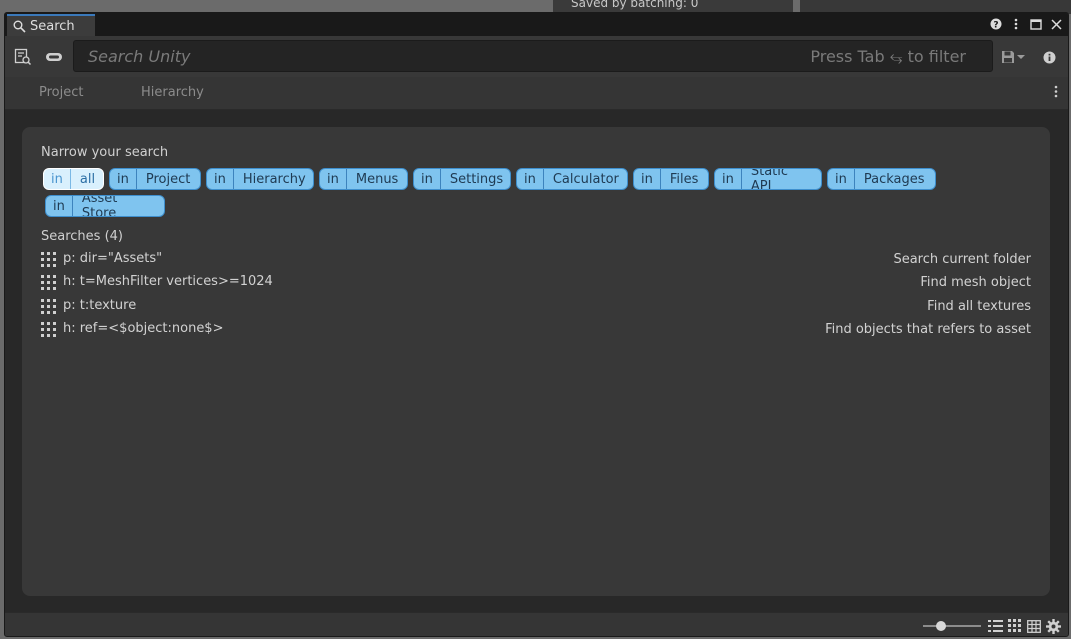 Image resolution: width=1071 pixels, height=639 pixels. What do you see at coordinates (82, 236) in the screenshot?
I see `searches-header: Searches (4)` at bounding box center [82, 236].